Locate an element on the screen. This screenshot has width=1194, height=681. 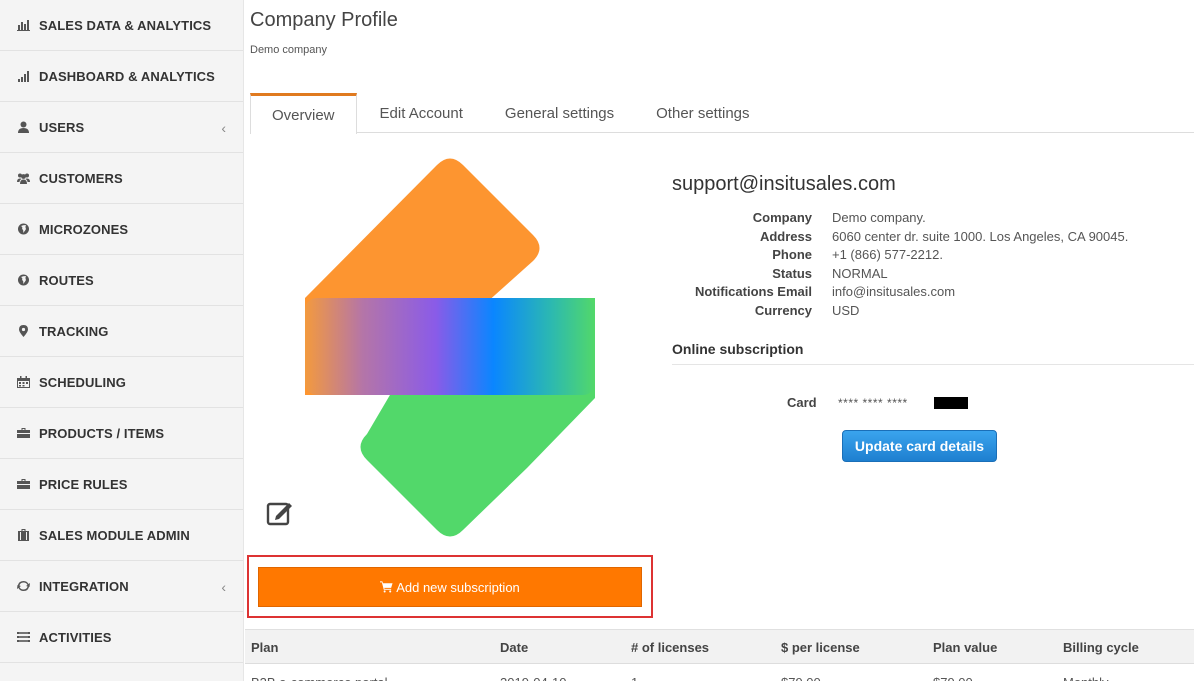
info-row-currency: Currency USD is located at coordinates (900, 311).